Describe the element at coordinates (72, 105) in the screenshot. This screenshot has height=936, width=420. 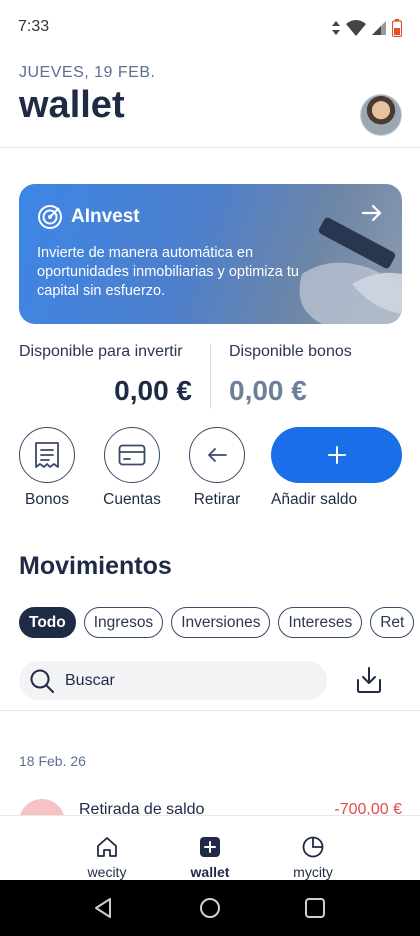
I see `page-title: wallet` at that location.